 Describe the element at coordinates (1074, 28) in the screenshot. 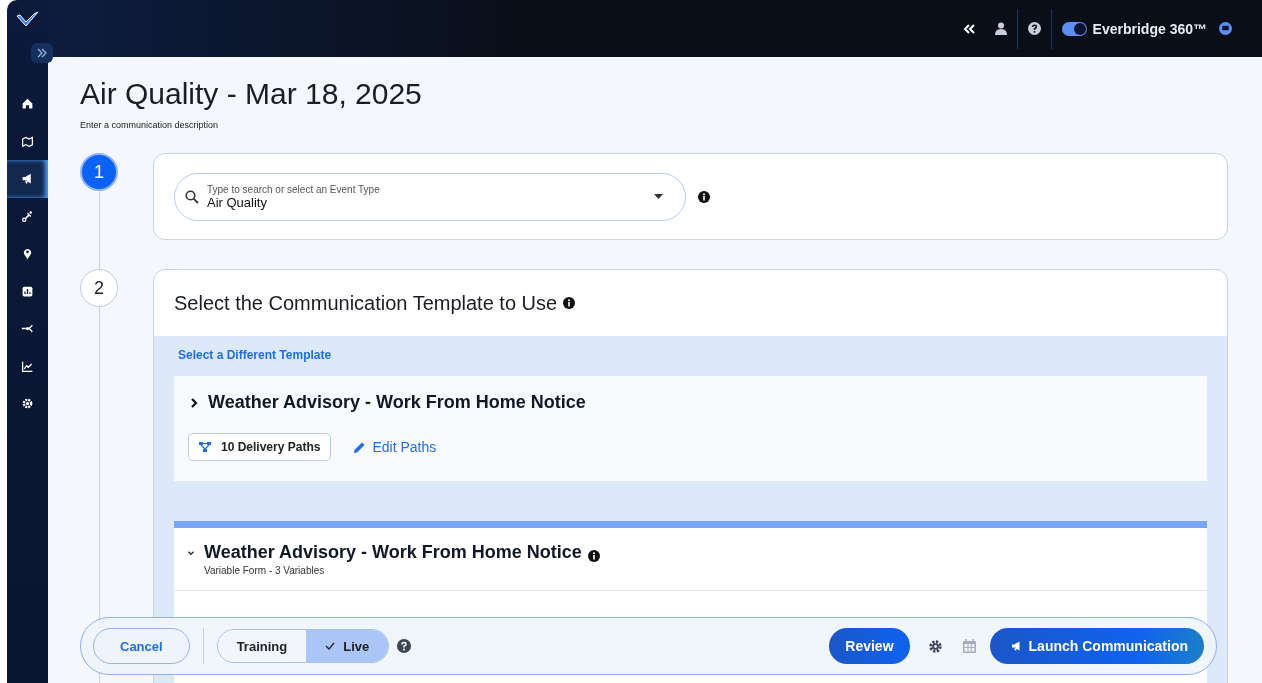

I see `product-toggle` at that location.